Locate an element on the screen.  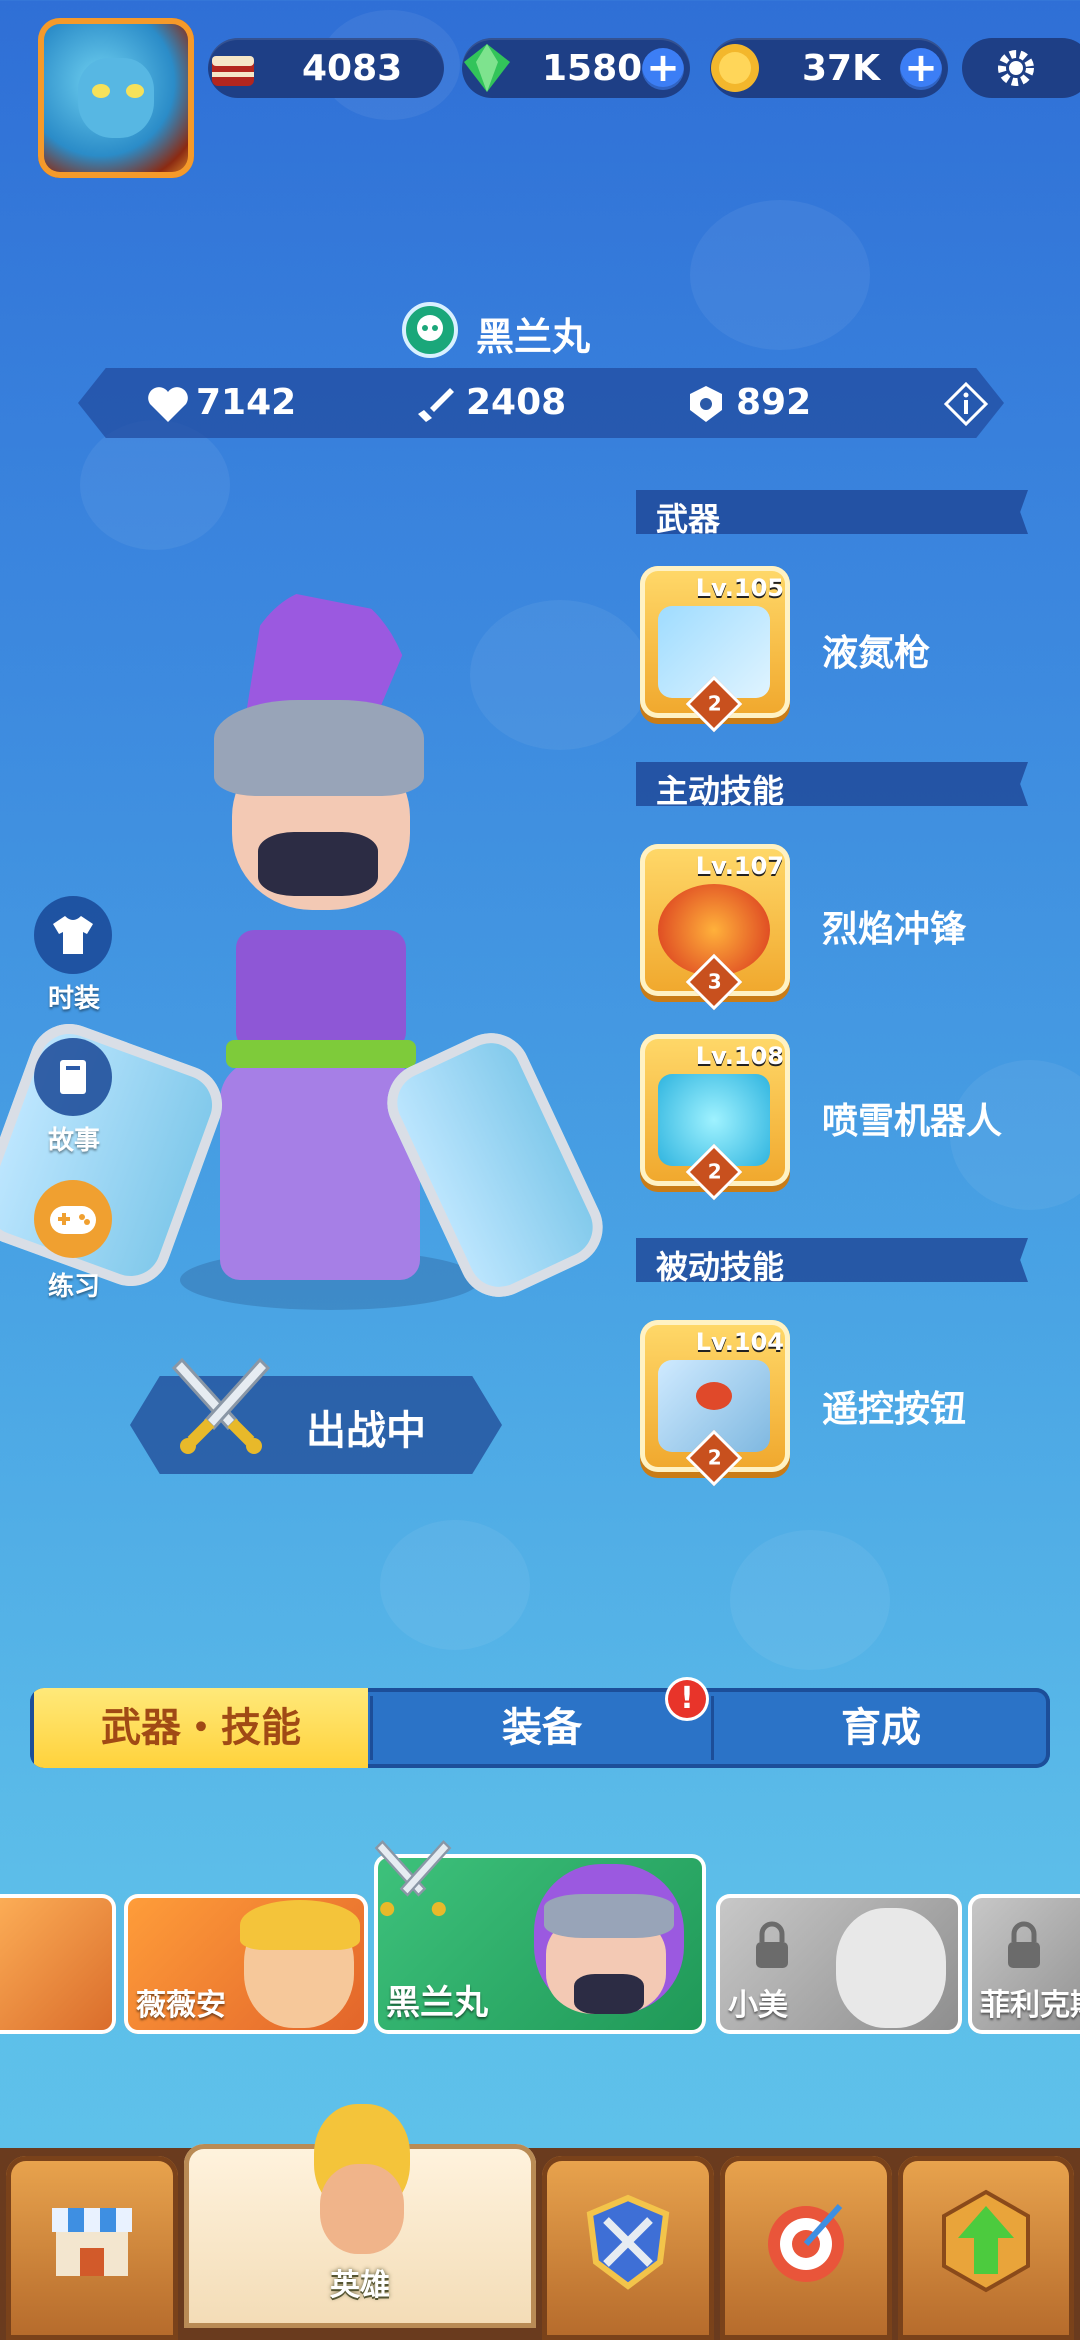
coin-count: 37K is located at coordinates (841, 68).